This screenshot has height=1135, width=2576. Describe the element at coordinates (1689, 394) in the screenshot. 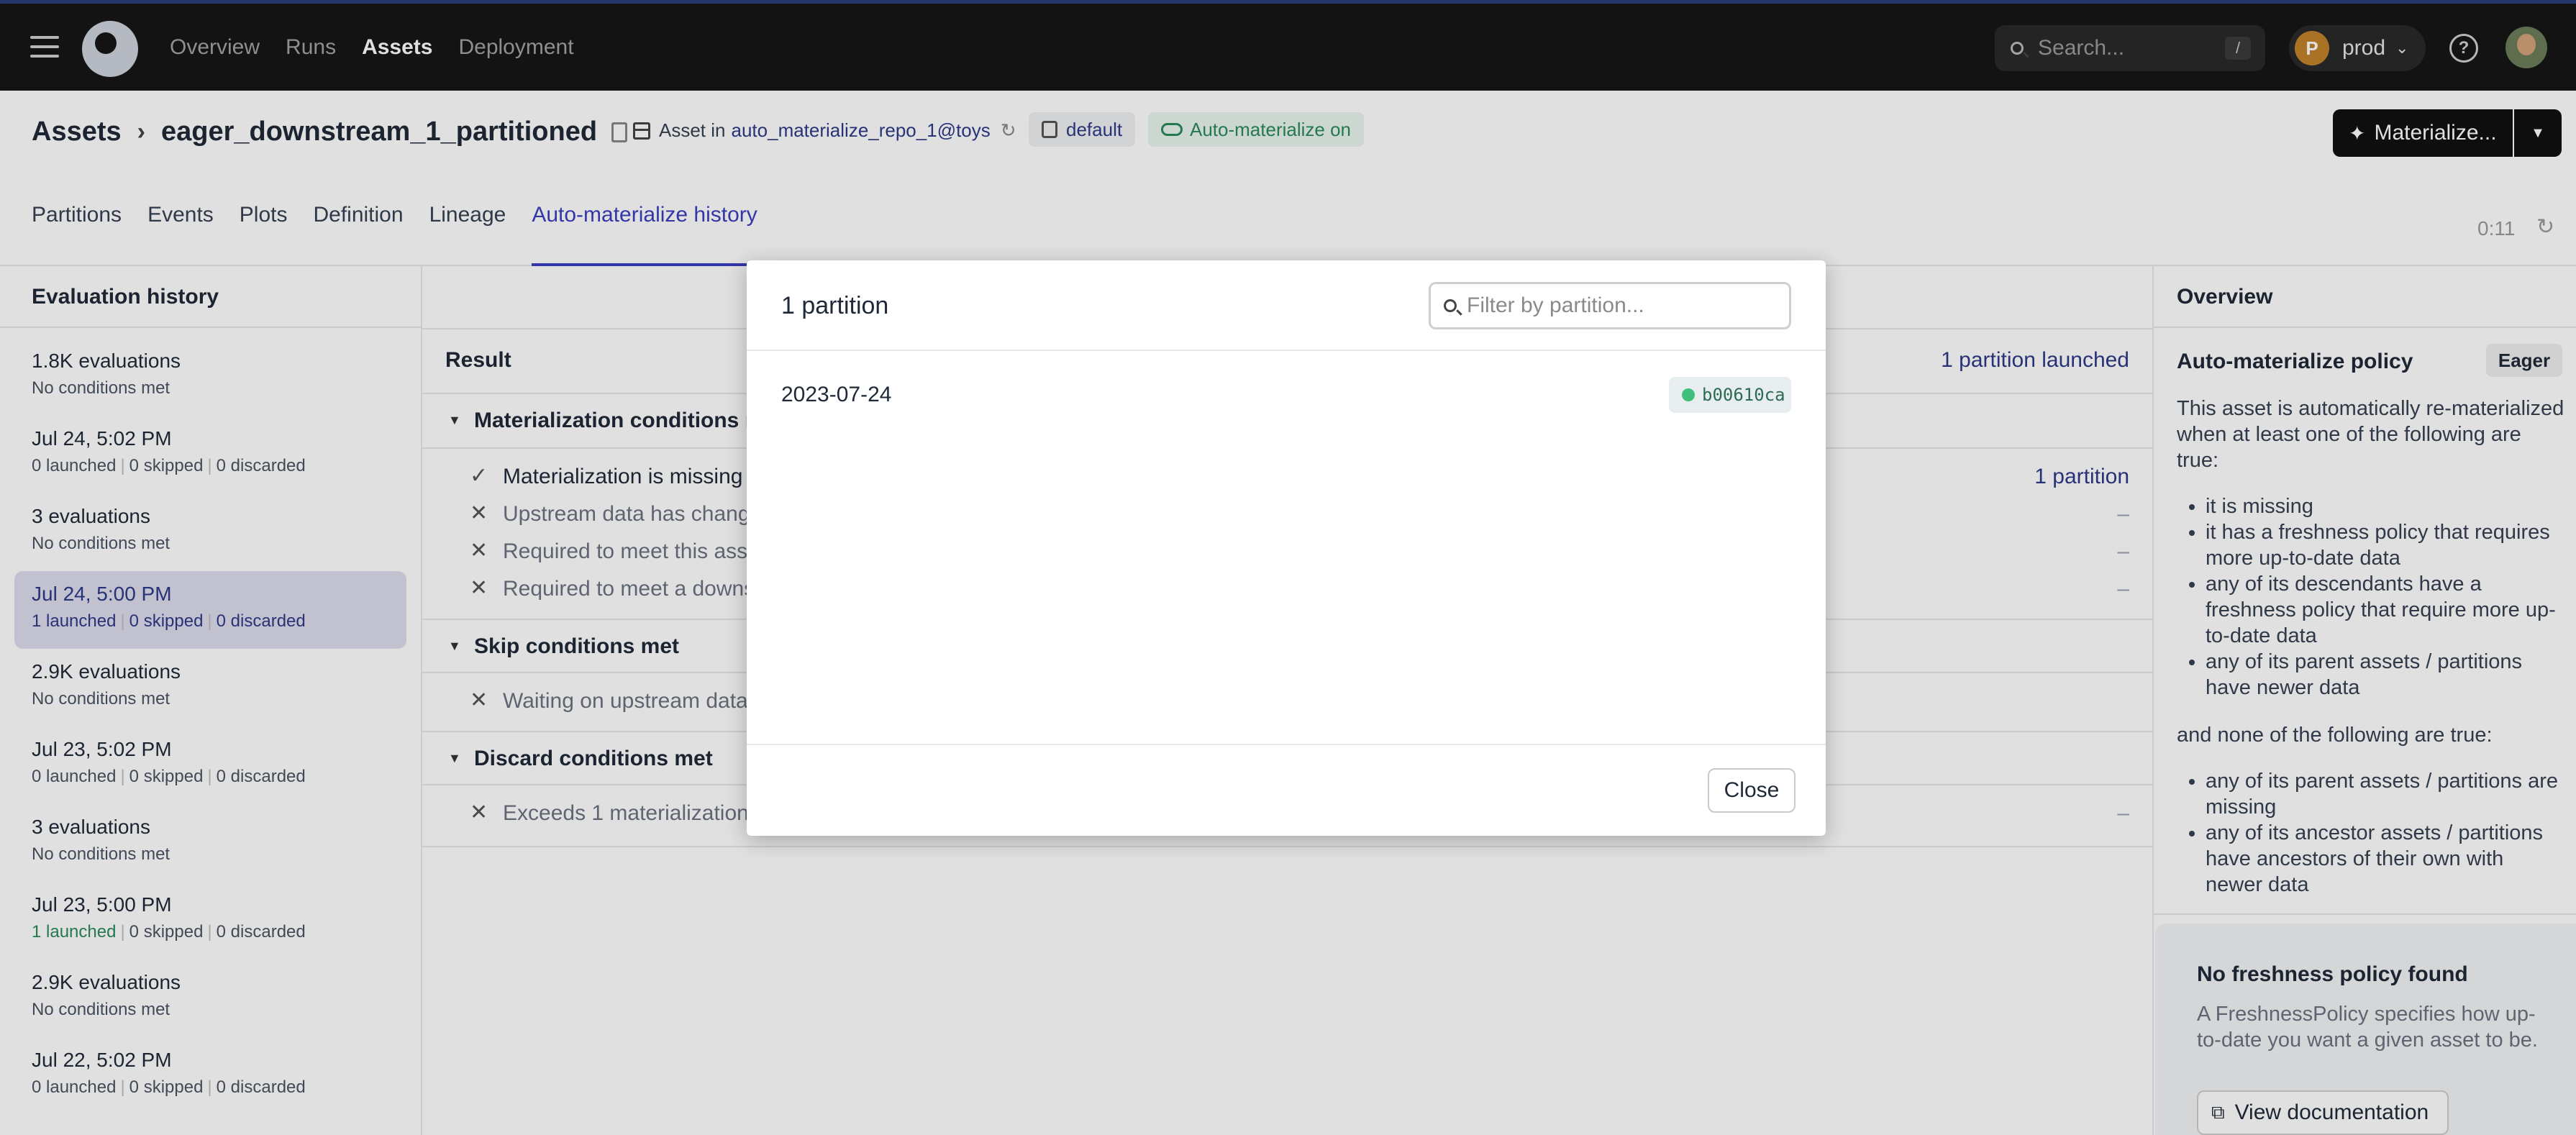

I see `run-status-dot` at that location.